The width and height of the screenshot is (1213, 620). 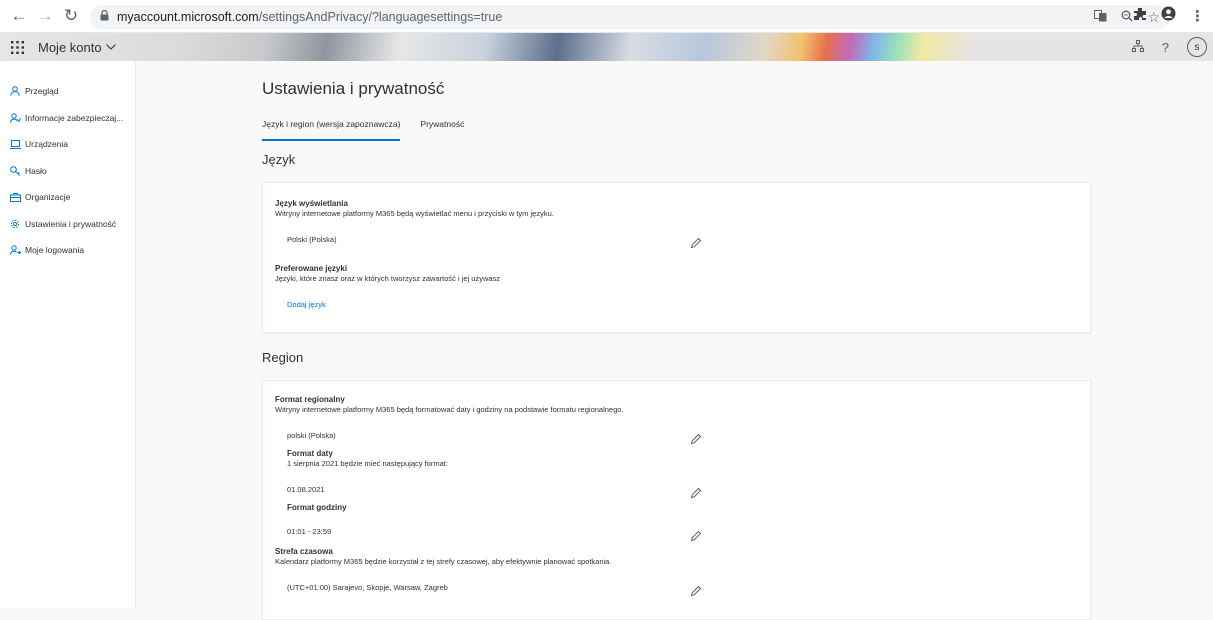 What do you see at coordinates (1168, 15) in the screenshot?
I see `profile-icon` at bounding box center [1168, 15].